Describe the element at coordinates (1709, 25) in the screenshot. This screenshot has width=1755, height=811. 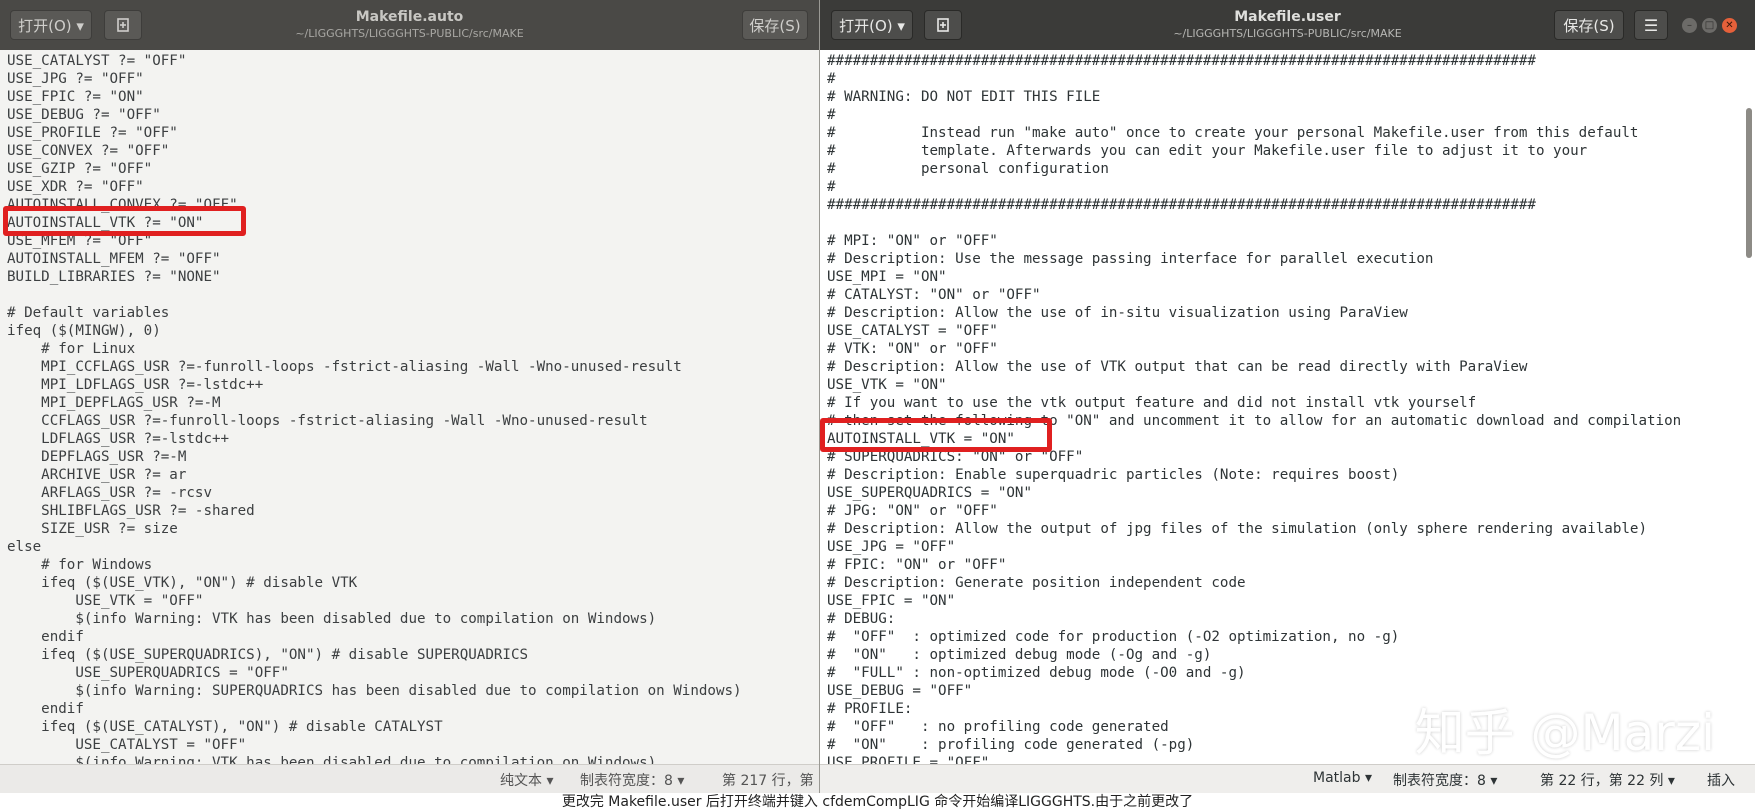
I see `maximize-icon: □` at that location.